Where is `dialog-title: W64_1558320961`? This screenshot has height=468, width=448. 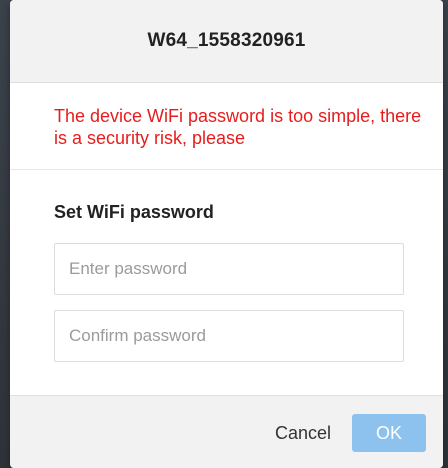
dialog-title: W64_1558320961 is located at coordinates (226, 40).